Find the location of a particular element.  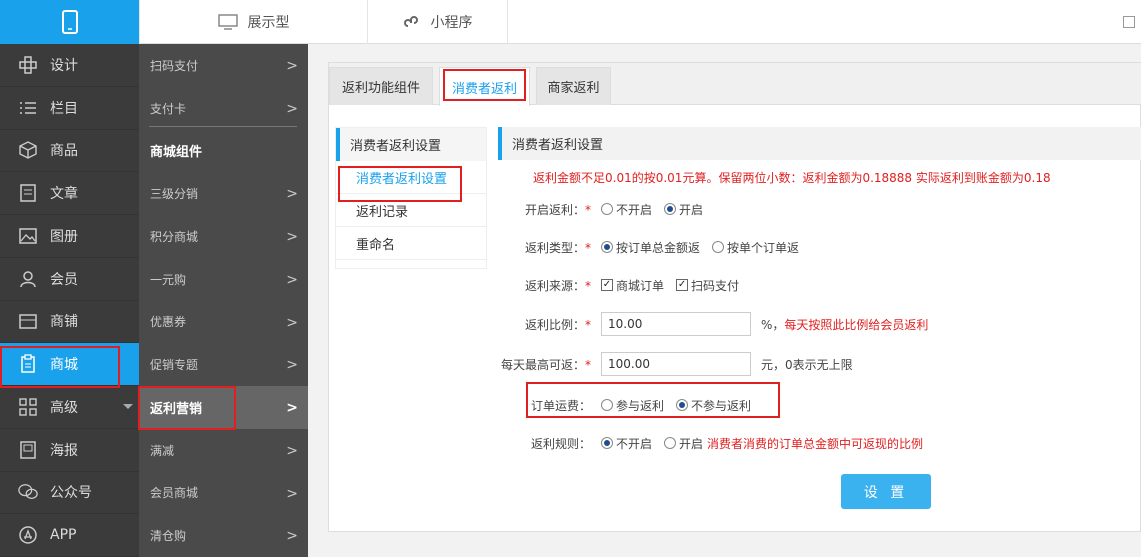

sidebar-item-stores: 商铺 is located at coordinates (69, 322).